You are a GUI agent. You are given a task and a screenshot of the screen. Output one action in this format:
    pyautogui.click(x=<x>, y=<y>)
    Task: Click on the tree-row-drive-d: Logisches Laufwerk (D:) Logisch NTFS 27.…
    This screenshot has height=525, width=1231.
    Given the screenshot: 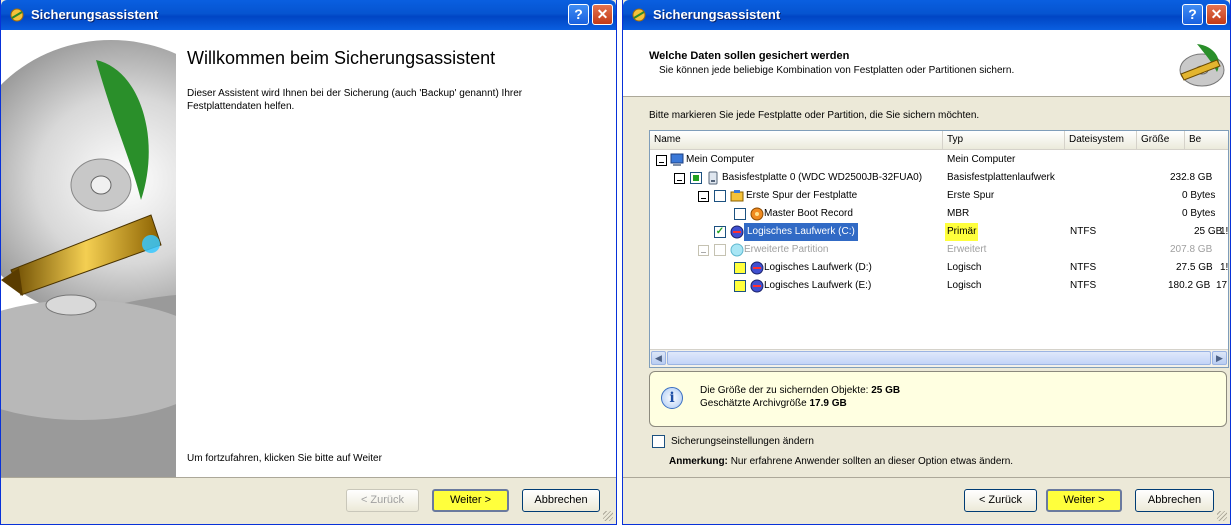 What is the action you would take?
    pyautogui.click(x=939, y=268)
    